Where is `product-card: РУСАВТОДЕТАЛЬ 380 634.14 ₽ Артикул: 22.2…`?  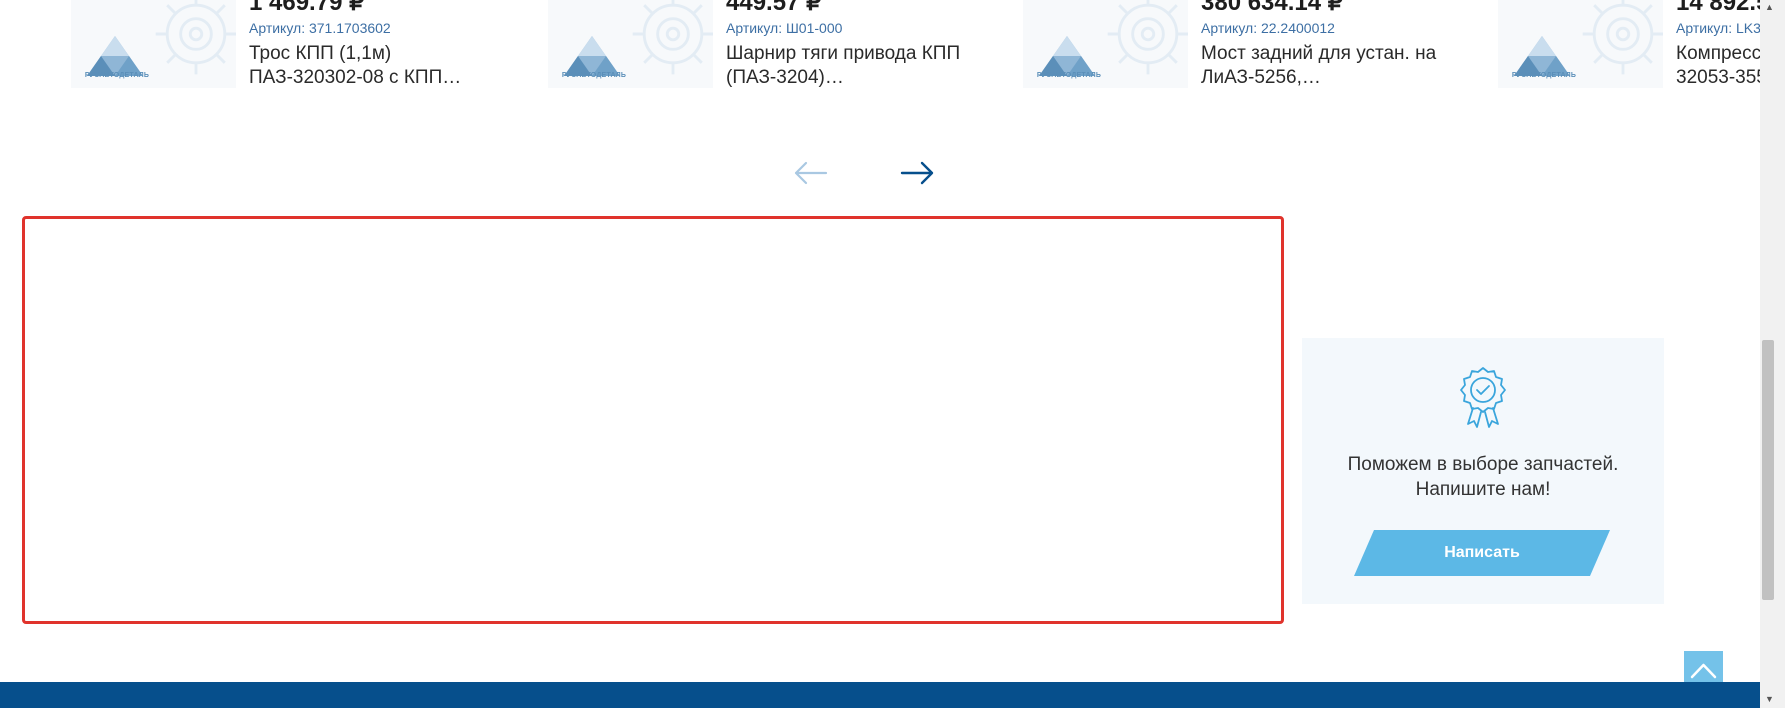 product-card: РУСАВТОДЕТАЛЬ 380 634.14 ₽ Артикул: 22.2… is located at coordinates (1238, 50).